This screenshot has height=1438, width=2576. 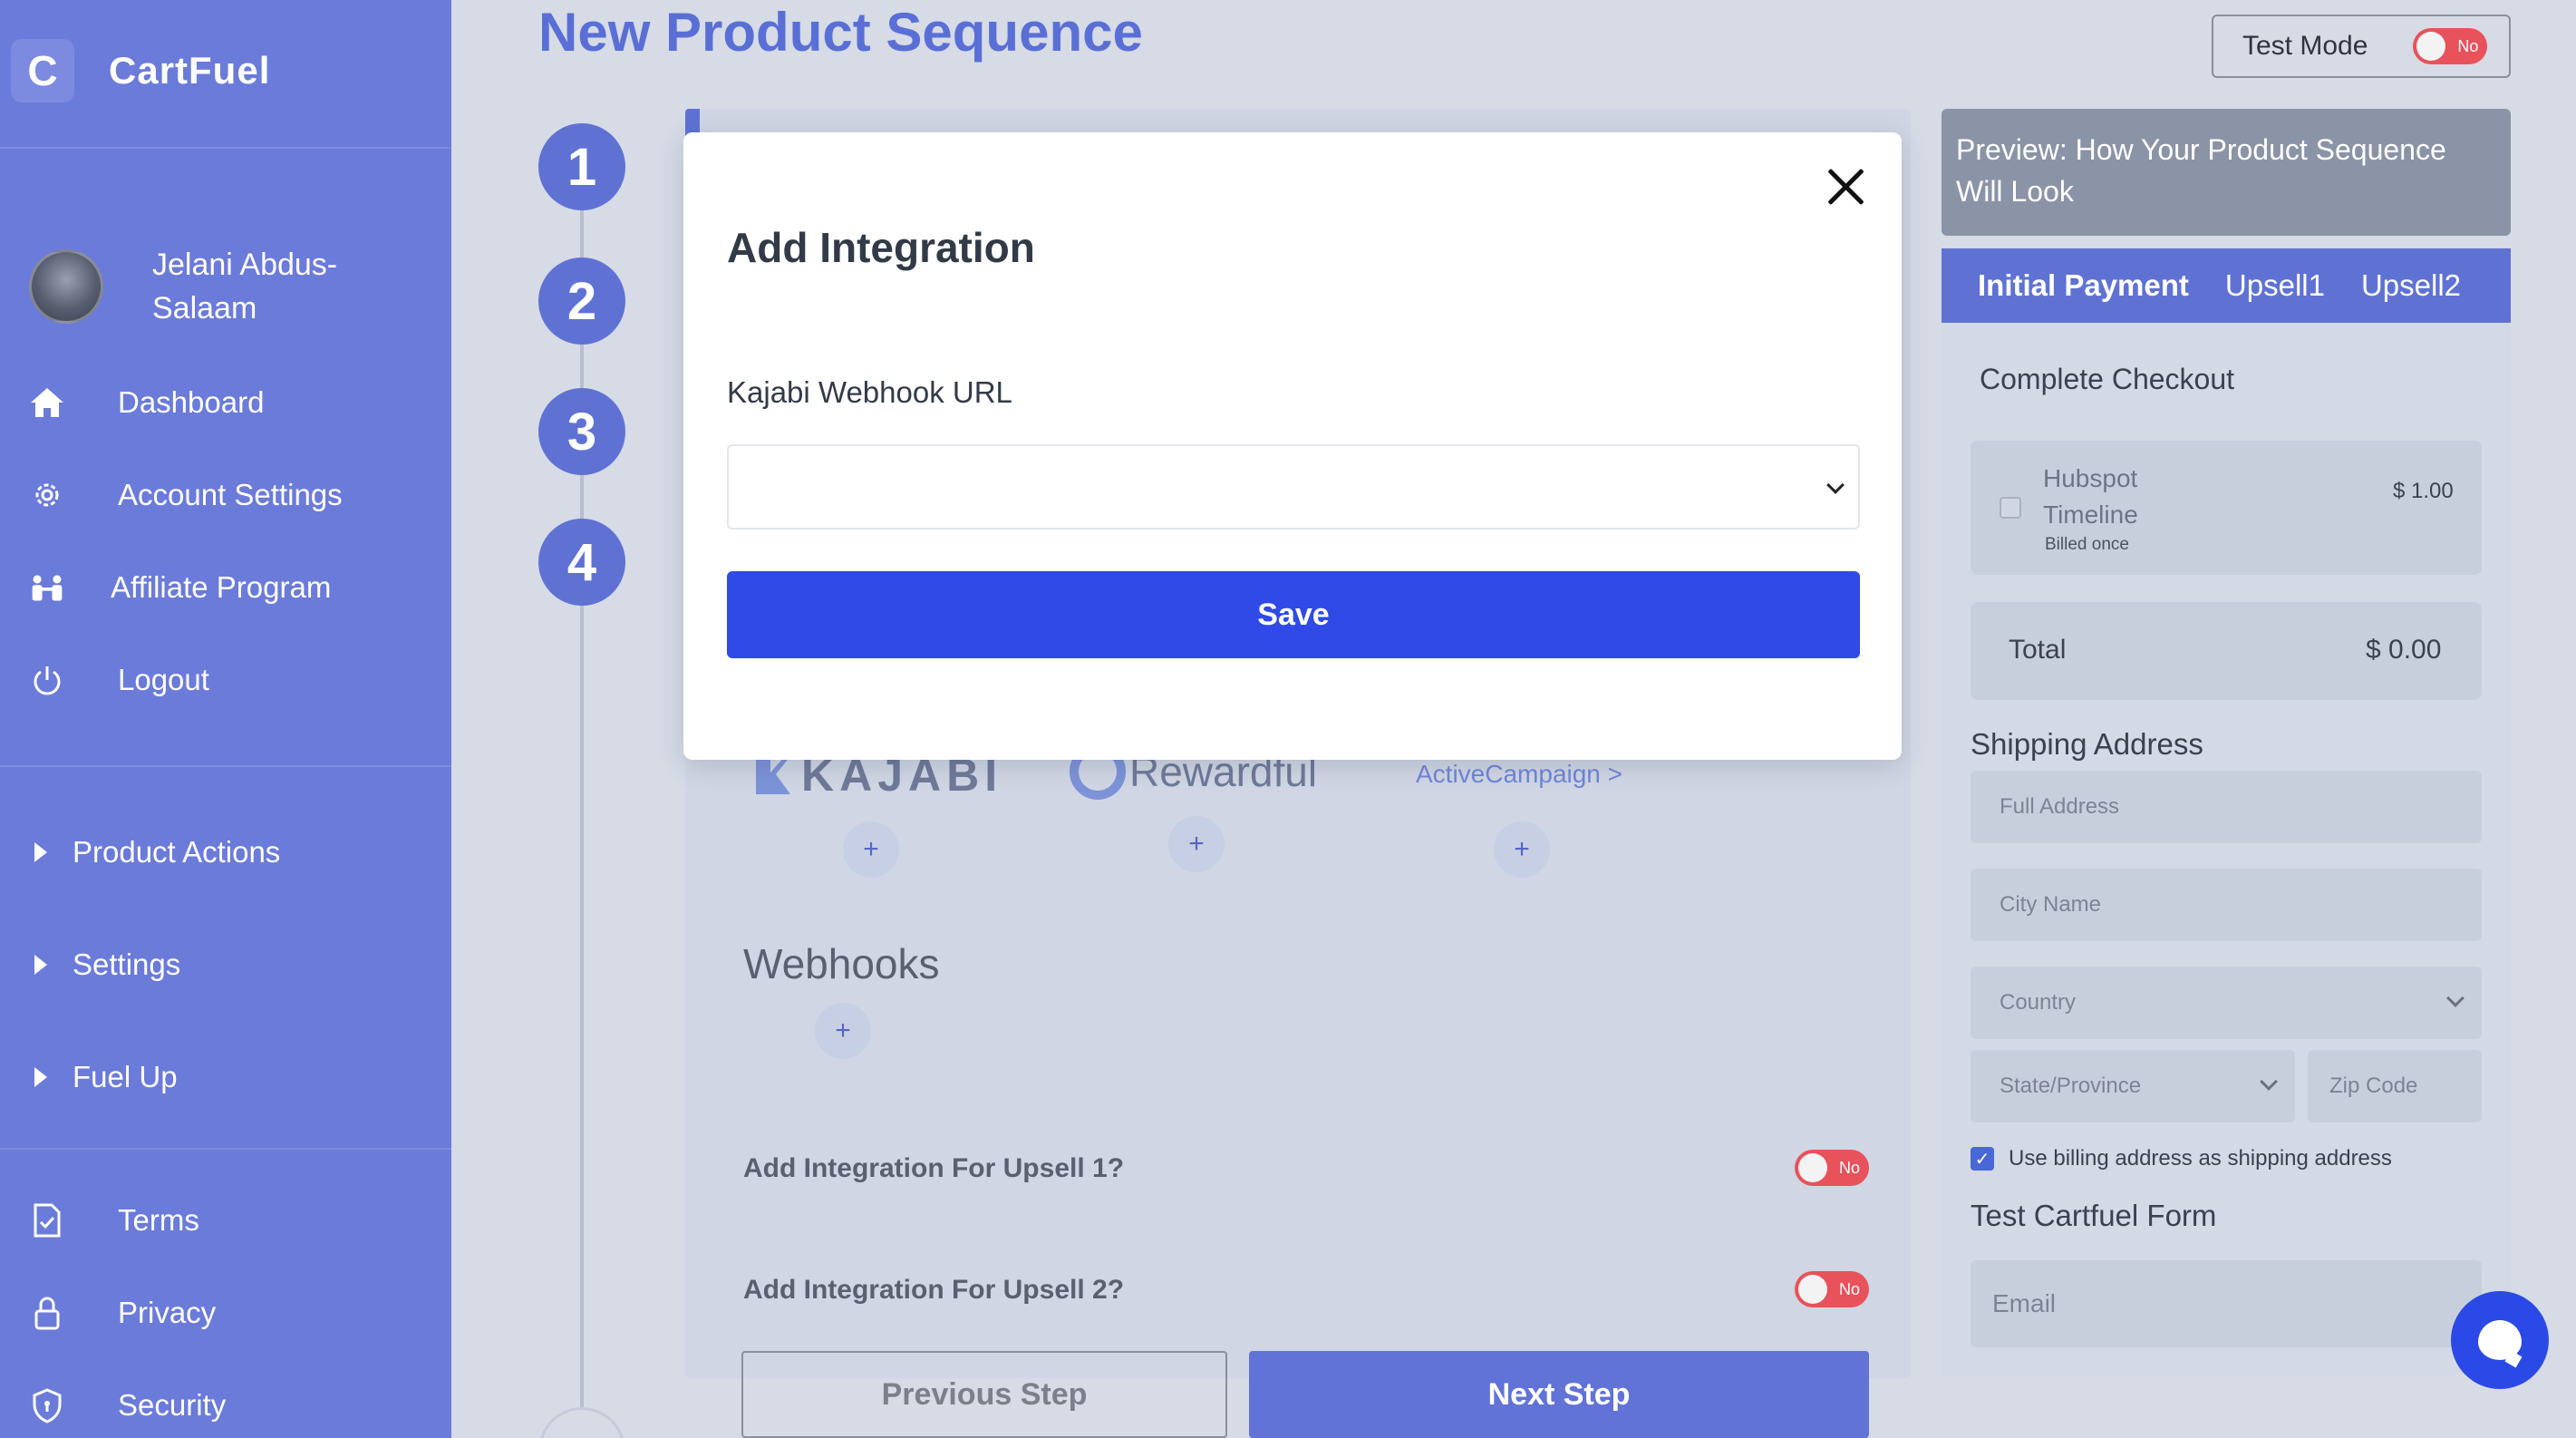 What do you see at coordinates (2450, 46) in the screenshot?
I see `test-mode-toggle: No` at bounding box center [2450, 46].